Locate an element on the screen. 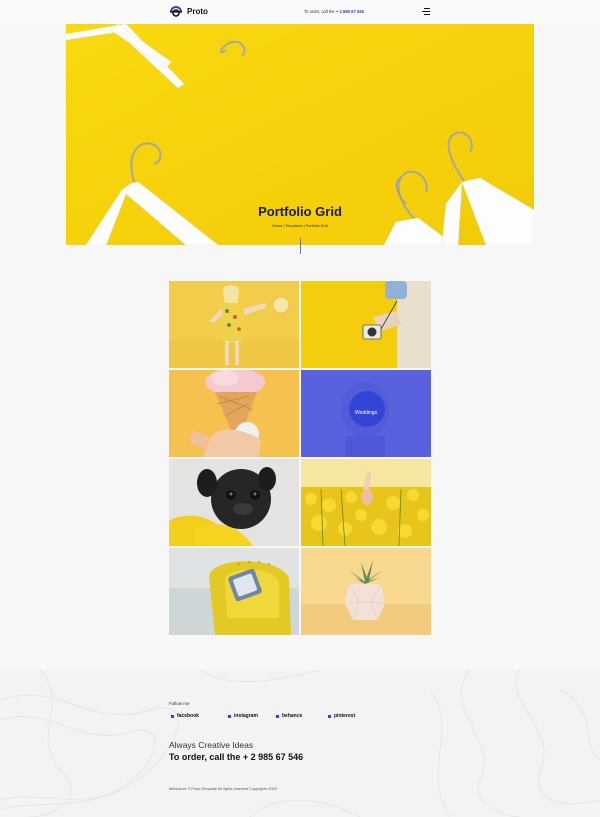 This screenshot has width=600, height=817. portfolio-item-camera is located at coordinates (366, 324).